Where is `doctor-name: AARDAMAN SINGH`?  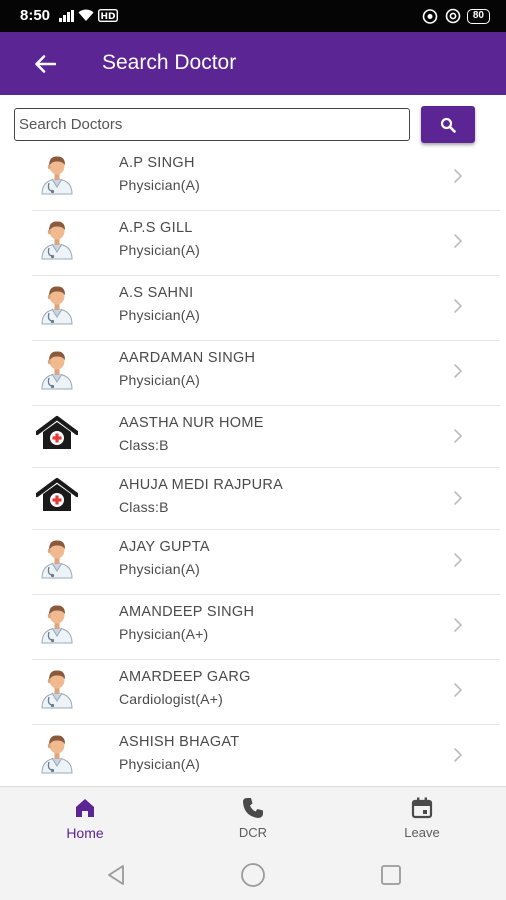
doctor-name: AARDAMAN SINGH is located at coordinates (187, 358).